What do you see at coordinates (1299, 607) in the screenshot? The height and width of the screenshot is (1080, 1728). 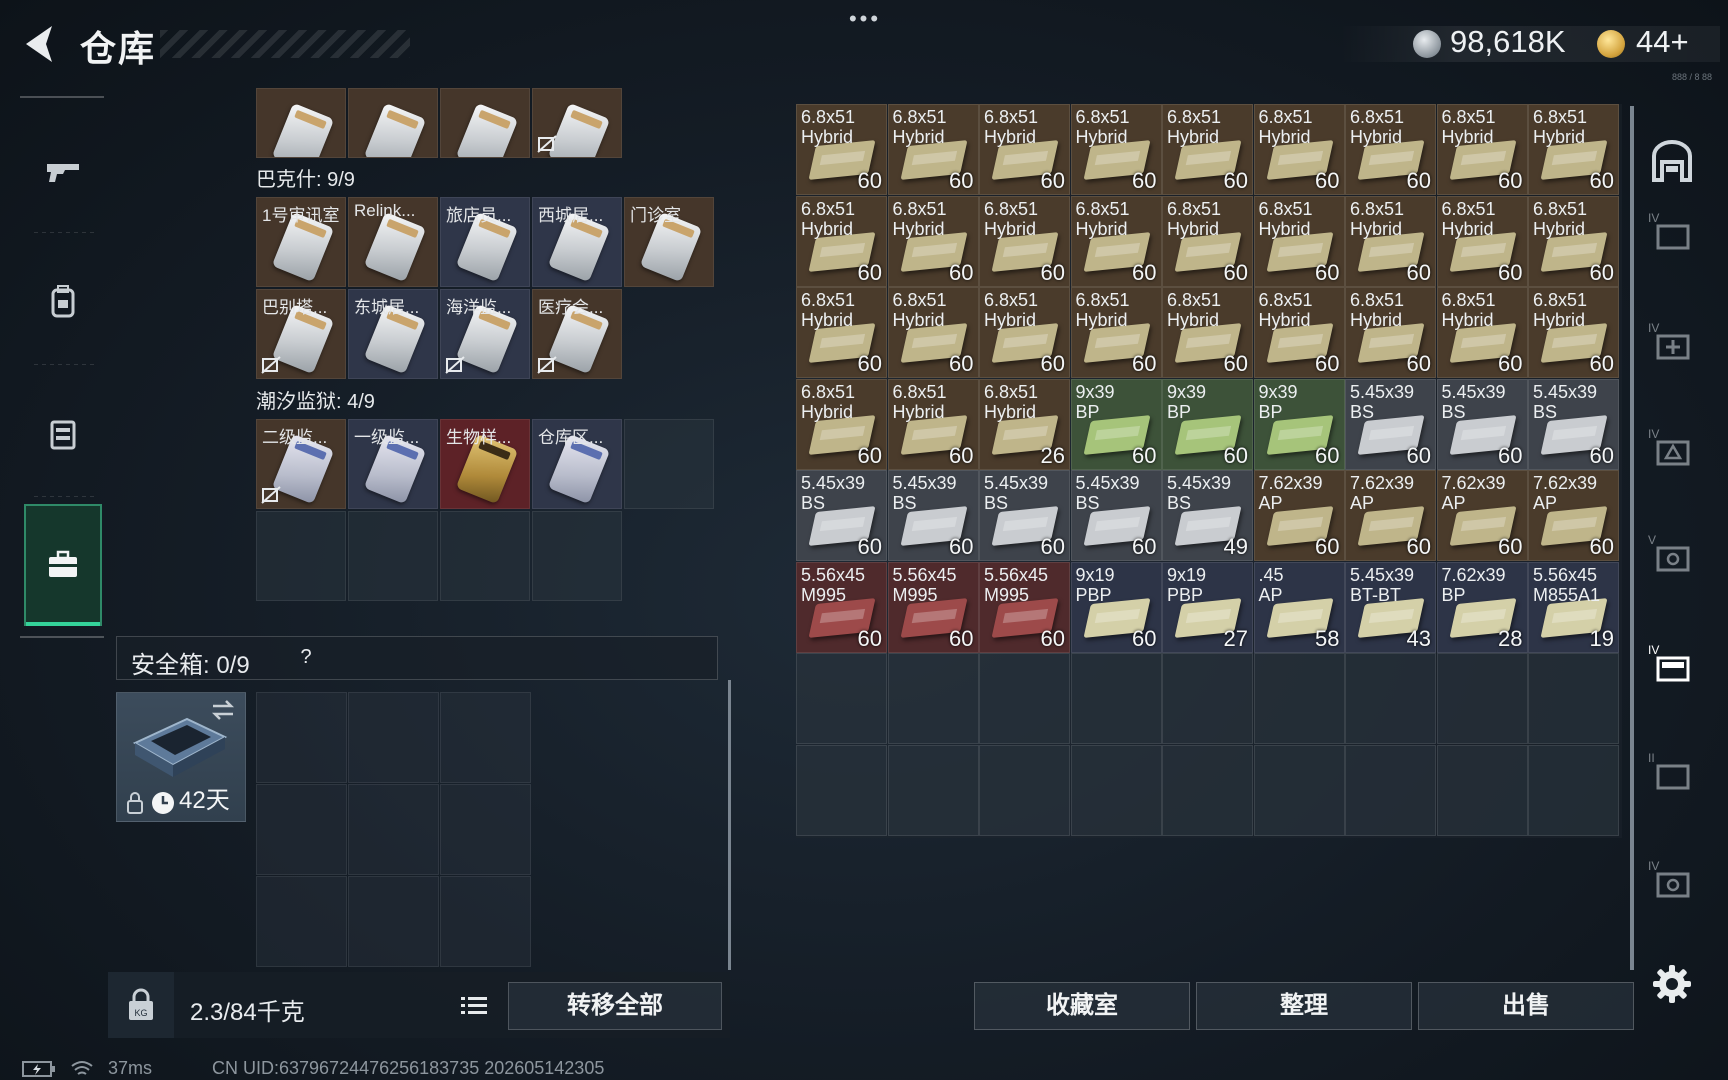 I see `ammo-item: .45 AP 58` at bounding box center [1299, 607].